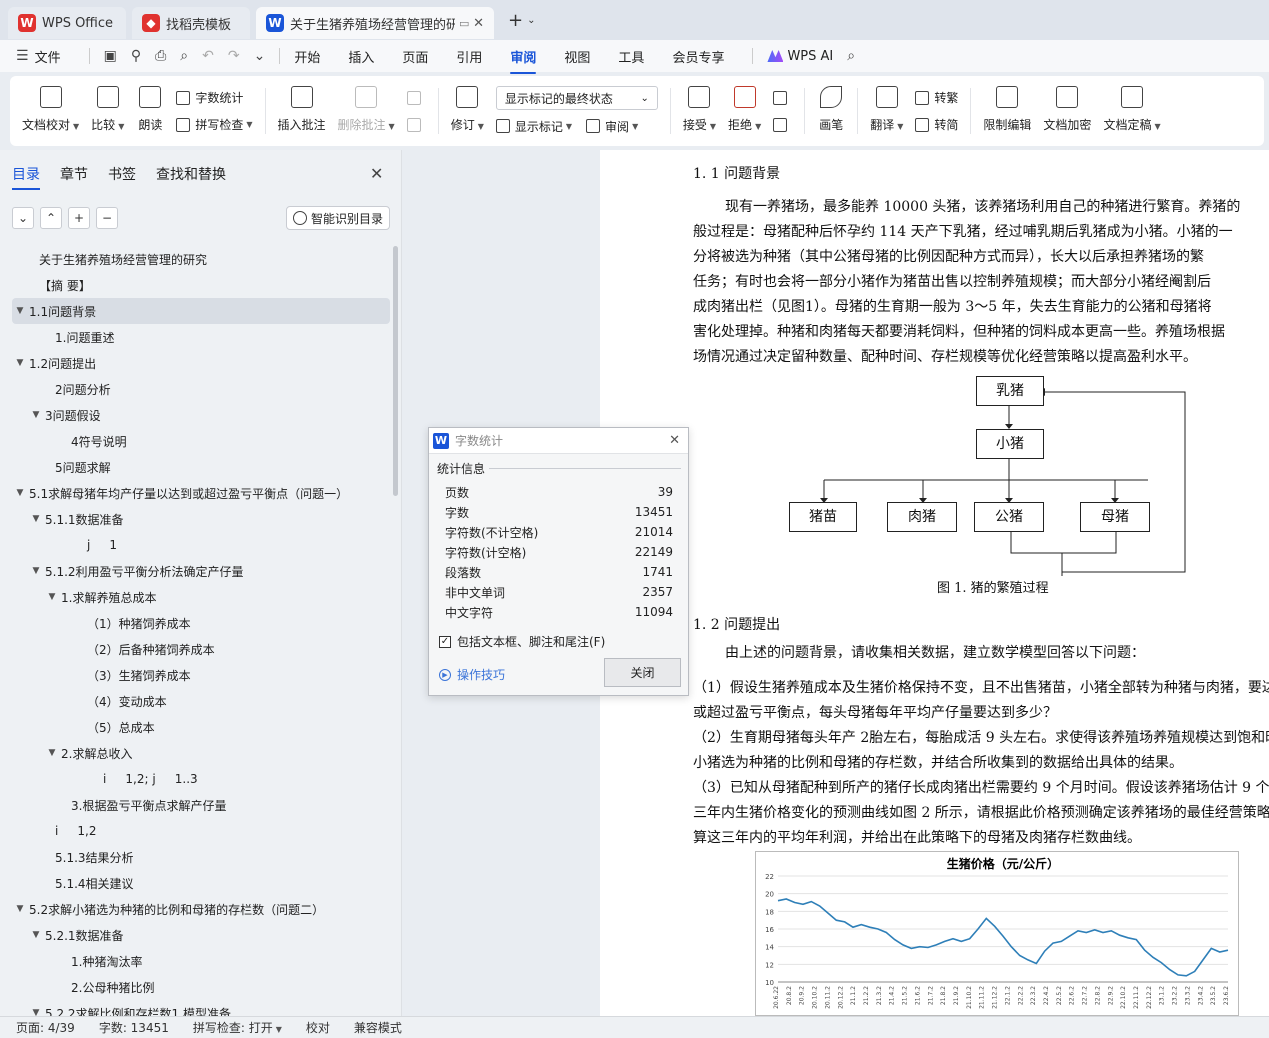  Describe the element at coordinates (631, 56) in the screenshot. I see `menu-tools: 工具` at that location.